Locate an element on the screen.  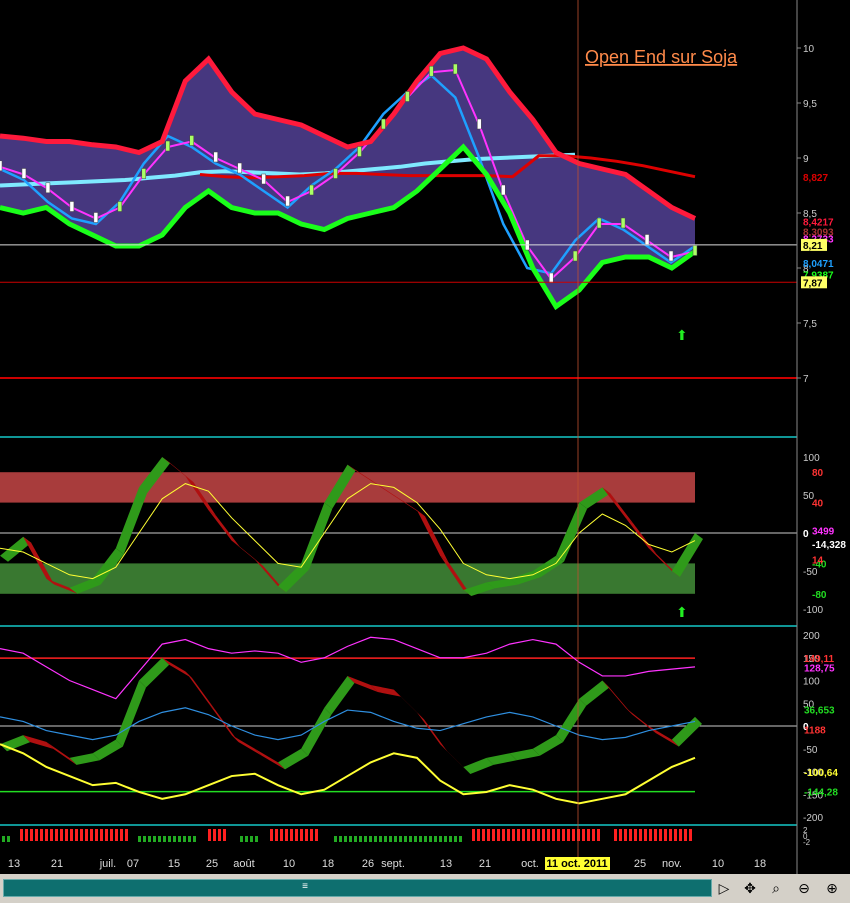
scroll-thumb: ≡ is located at coordinates (305, 887).